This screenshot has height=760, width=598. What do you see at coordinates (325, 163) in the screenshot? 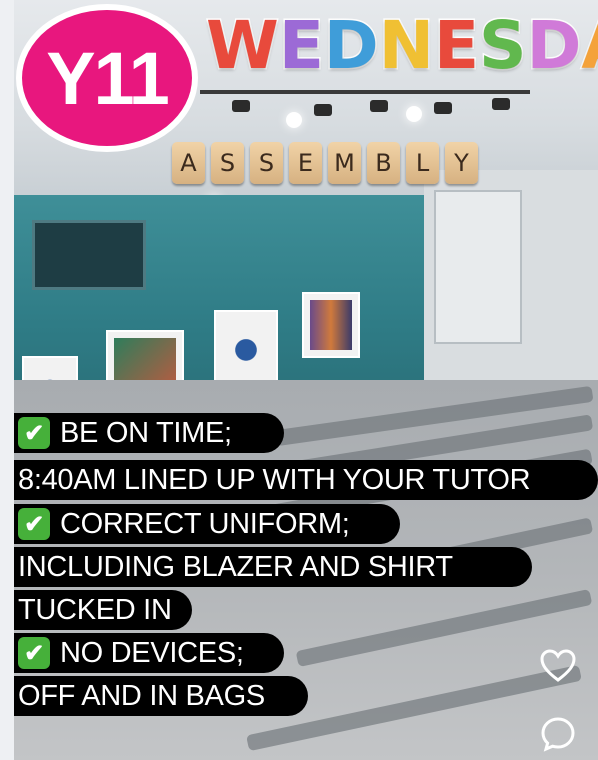
I see `assembly-tiles: ASSEMBLY` at bounding box center [325, 163].